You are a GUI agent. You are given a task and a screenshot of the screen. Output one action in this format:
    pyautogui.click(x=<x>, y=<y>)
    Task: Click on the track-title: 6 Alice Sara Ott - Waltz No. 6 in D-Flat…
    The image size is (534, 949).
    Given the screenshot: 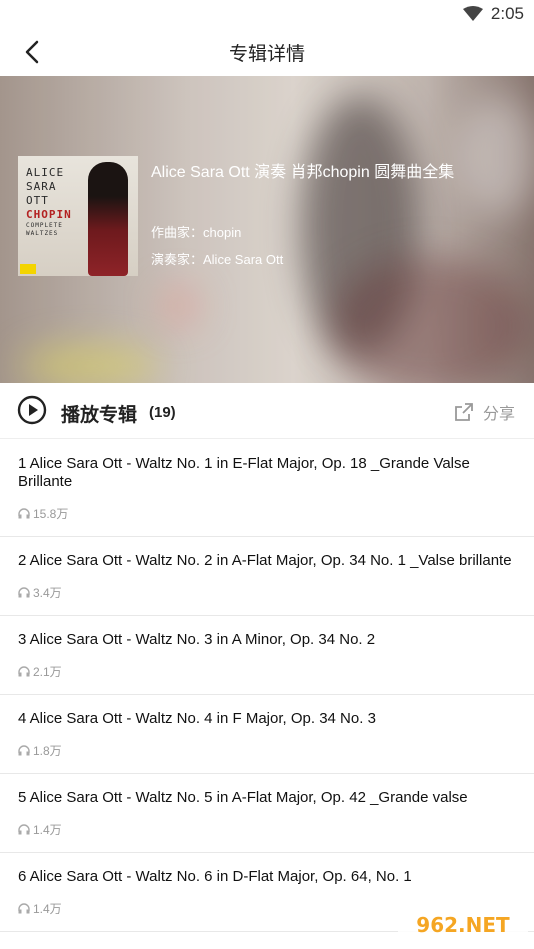 What is the action you would take?
    pyautogui.click(x=215, y=876)
    